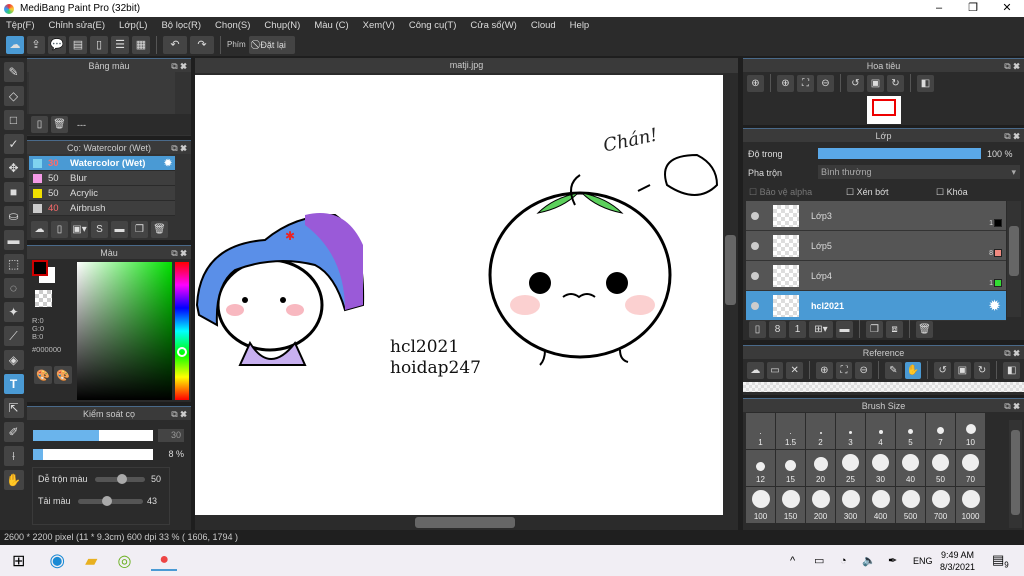 Image resolution: width=1024 pixels, height=576 pixels. I want to click on transparent-swatch, so click(43, 298).